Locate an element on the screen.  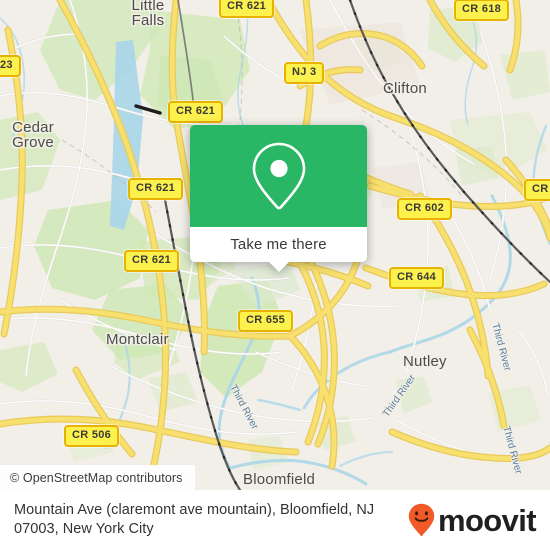
road-shield-cr-644: CR 644 is located at coordinates (417, 278).